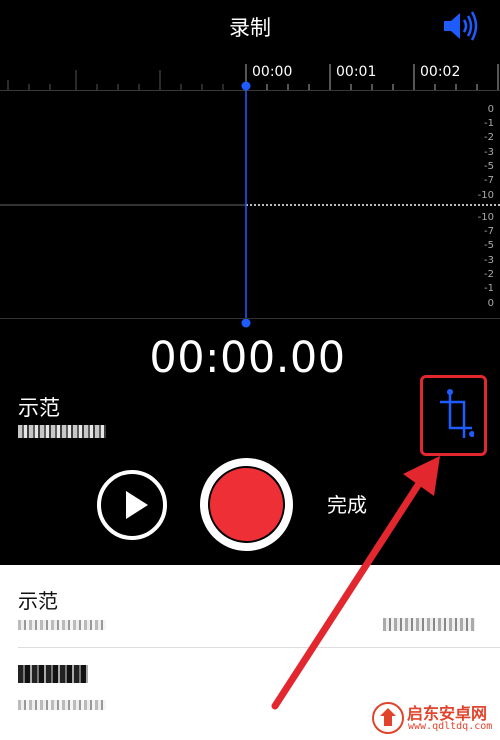 This screenshot has height=740, width=500. I want to click on speaker-volume-icon, so click(461, 26).